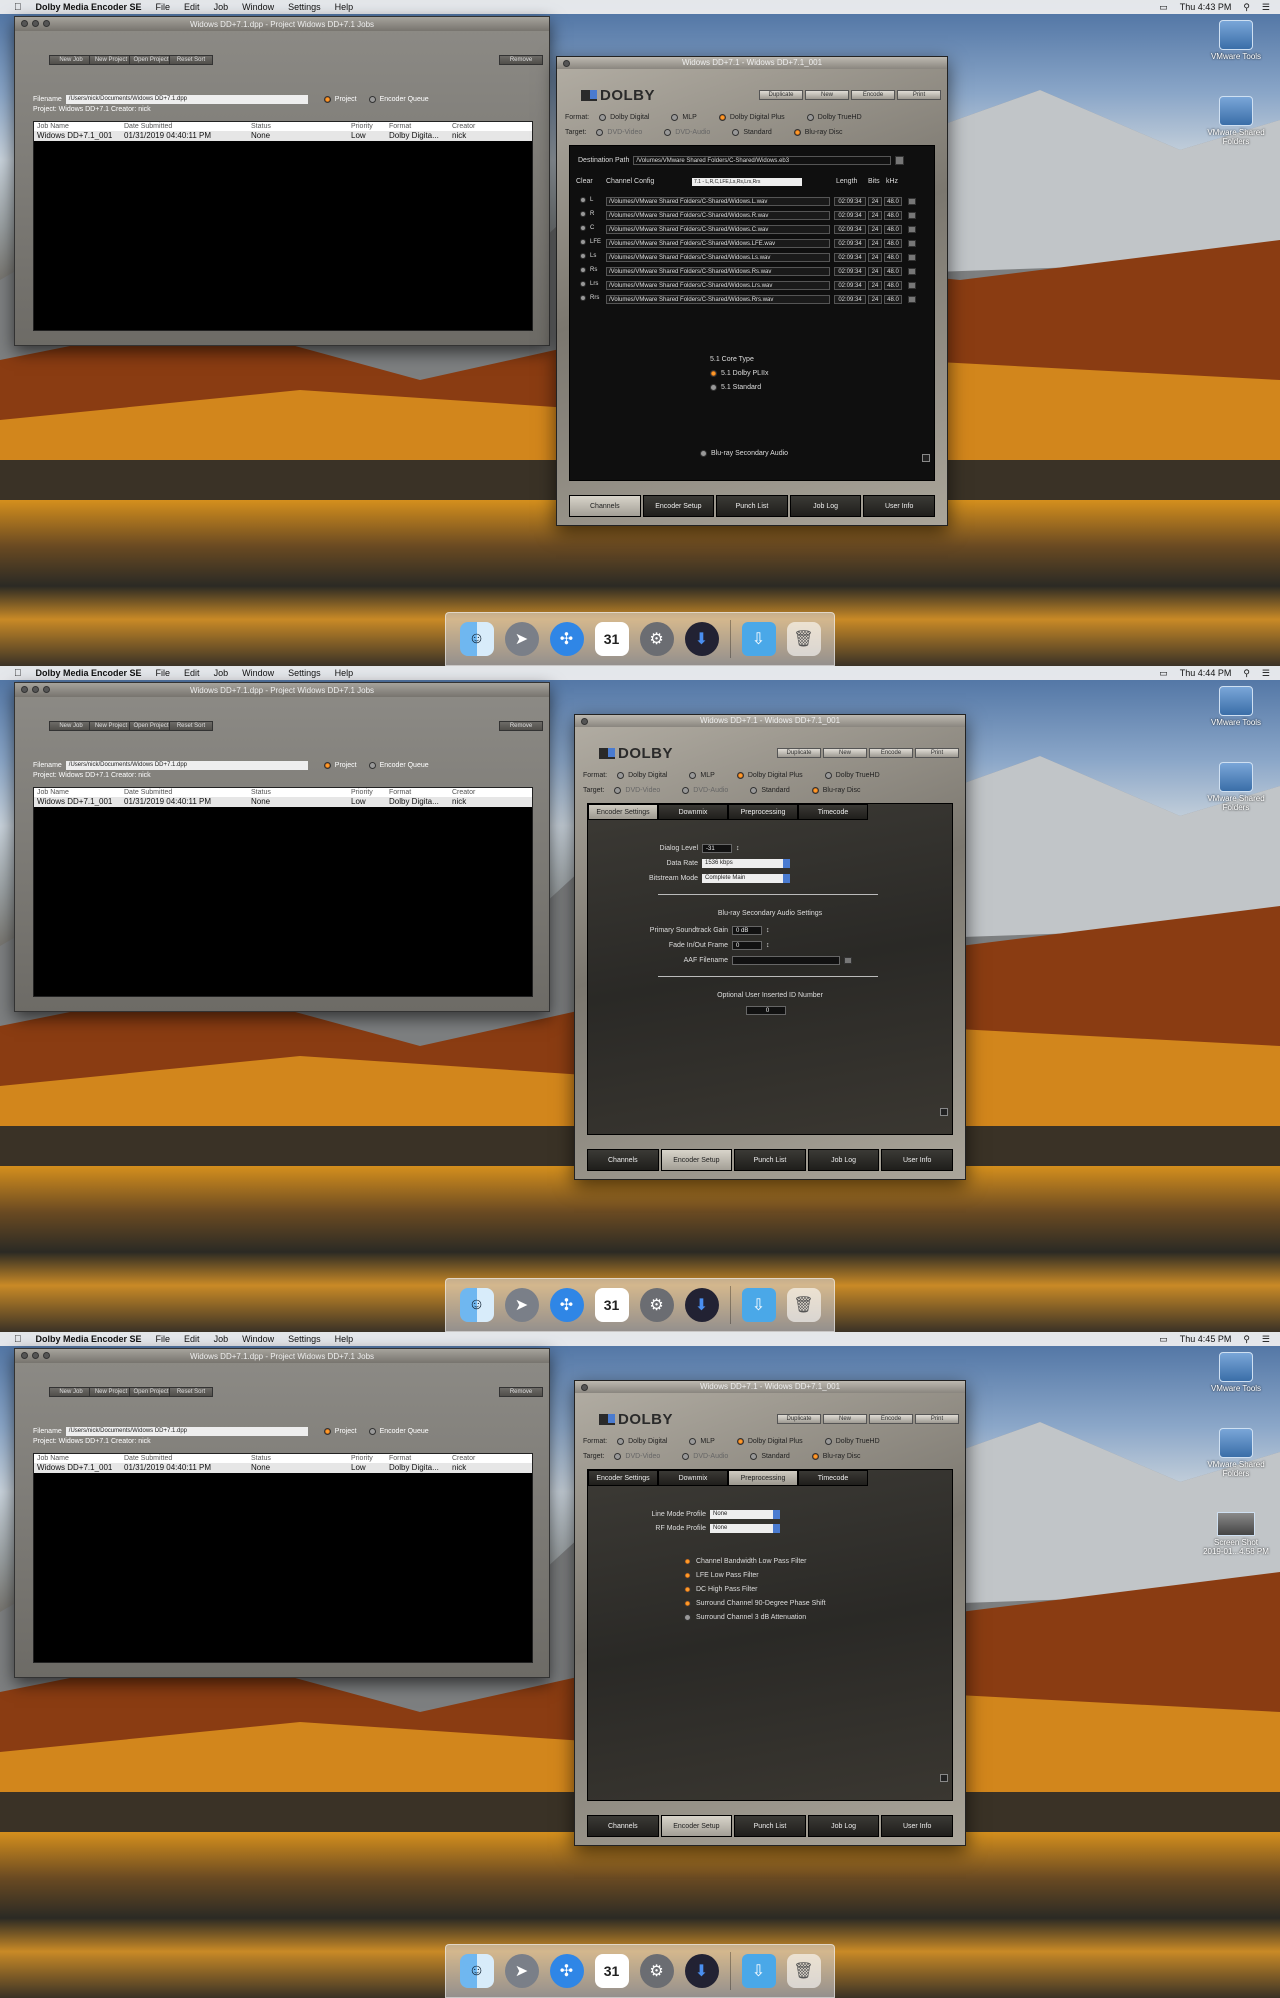 Image resolution: width=1280 pixels, height=1998 pixels. I want to click on format-option: Dolby Digital Plus, so click(769, 1441).